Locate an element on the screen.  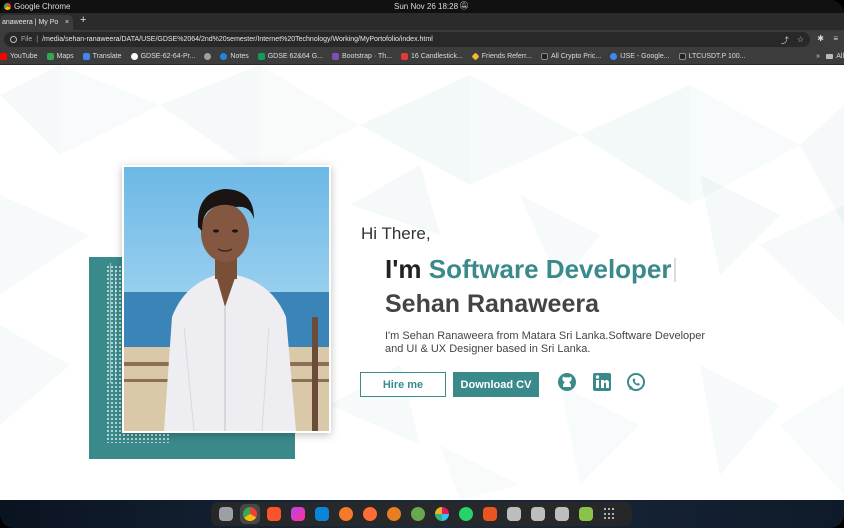
share-icon: ⤴ is located at coordinates (785, 40).